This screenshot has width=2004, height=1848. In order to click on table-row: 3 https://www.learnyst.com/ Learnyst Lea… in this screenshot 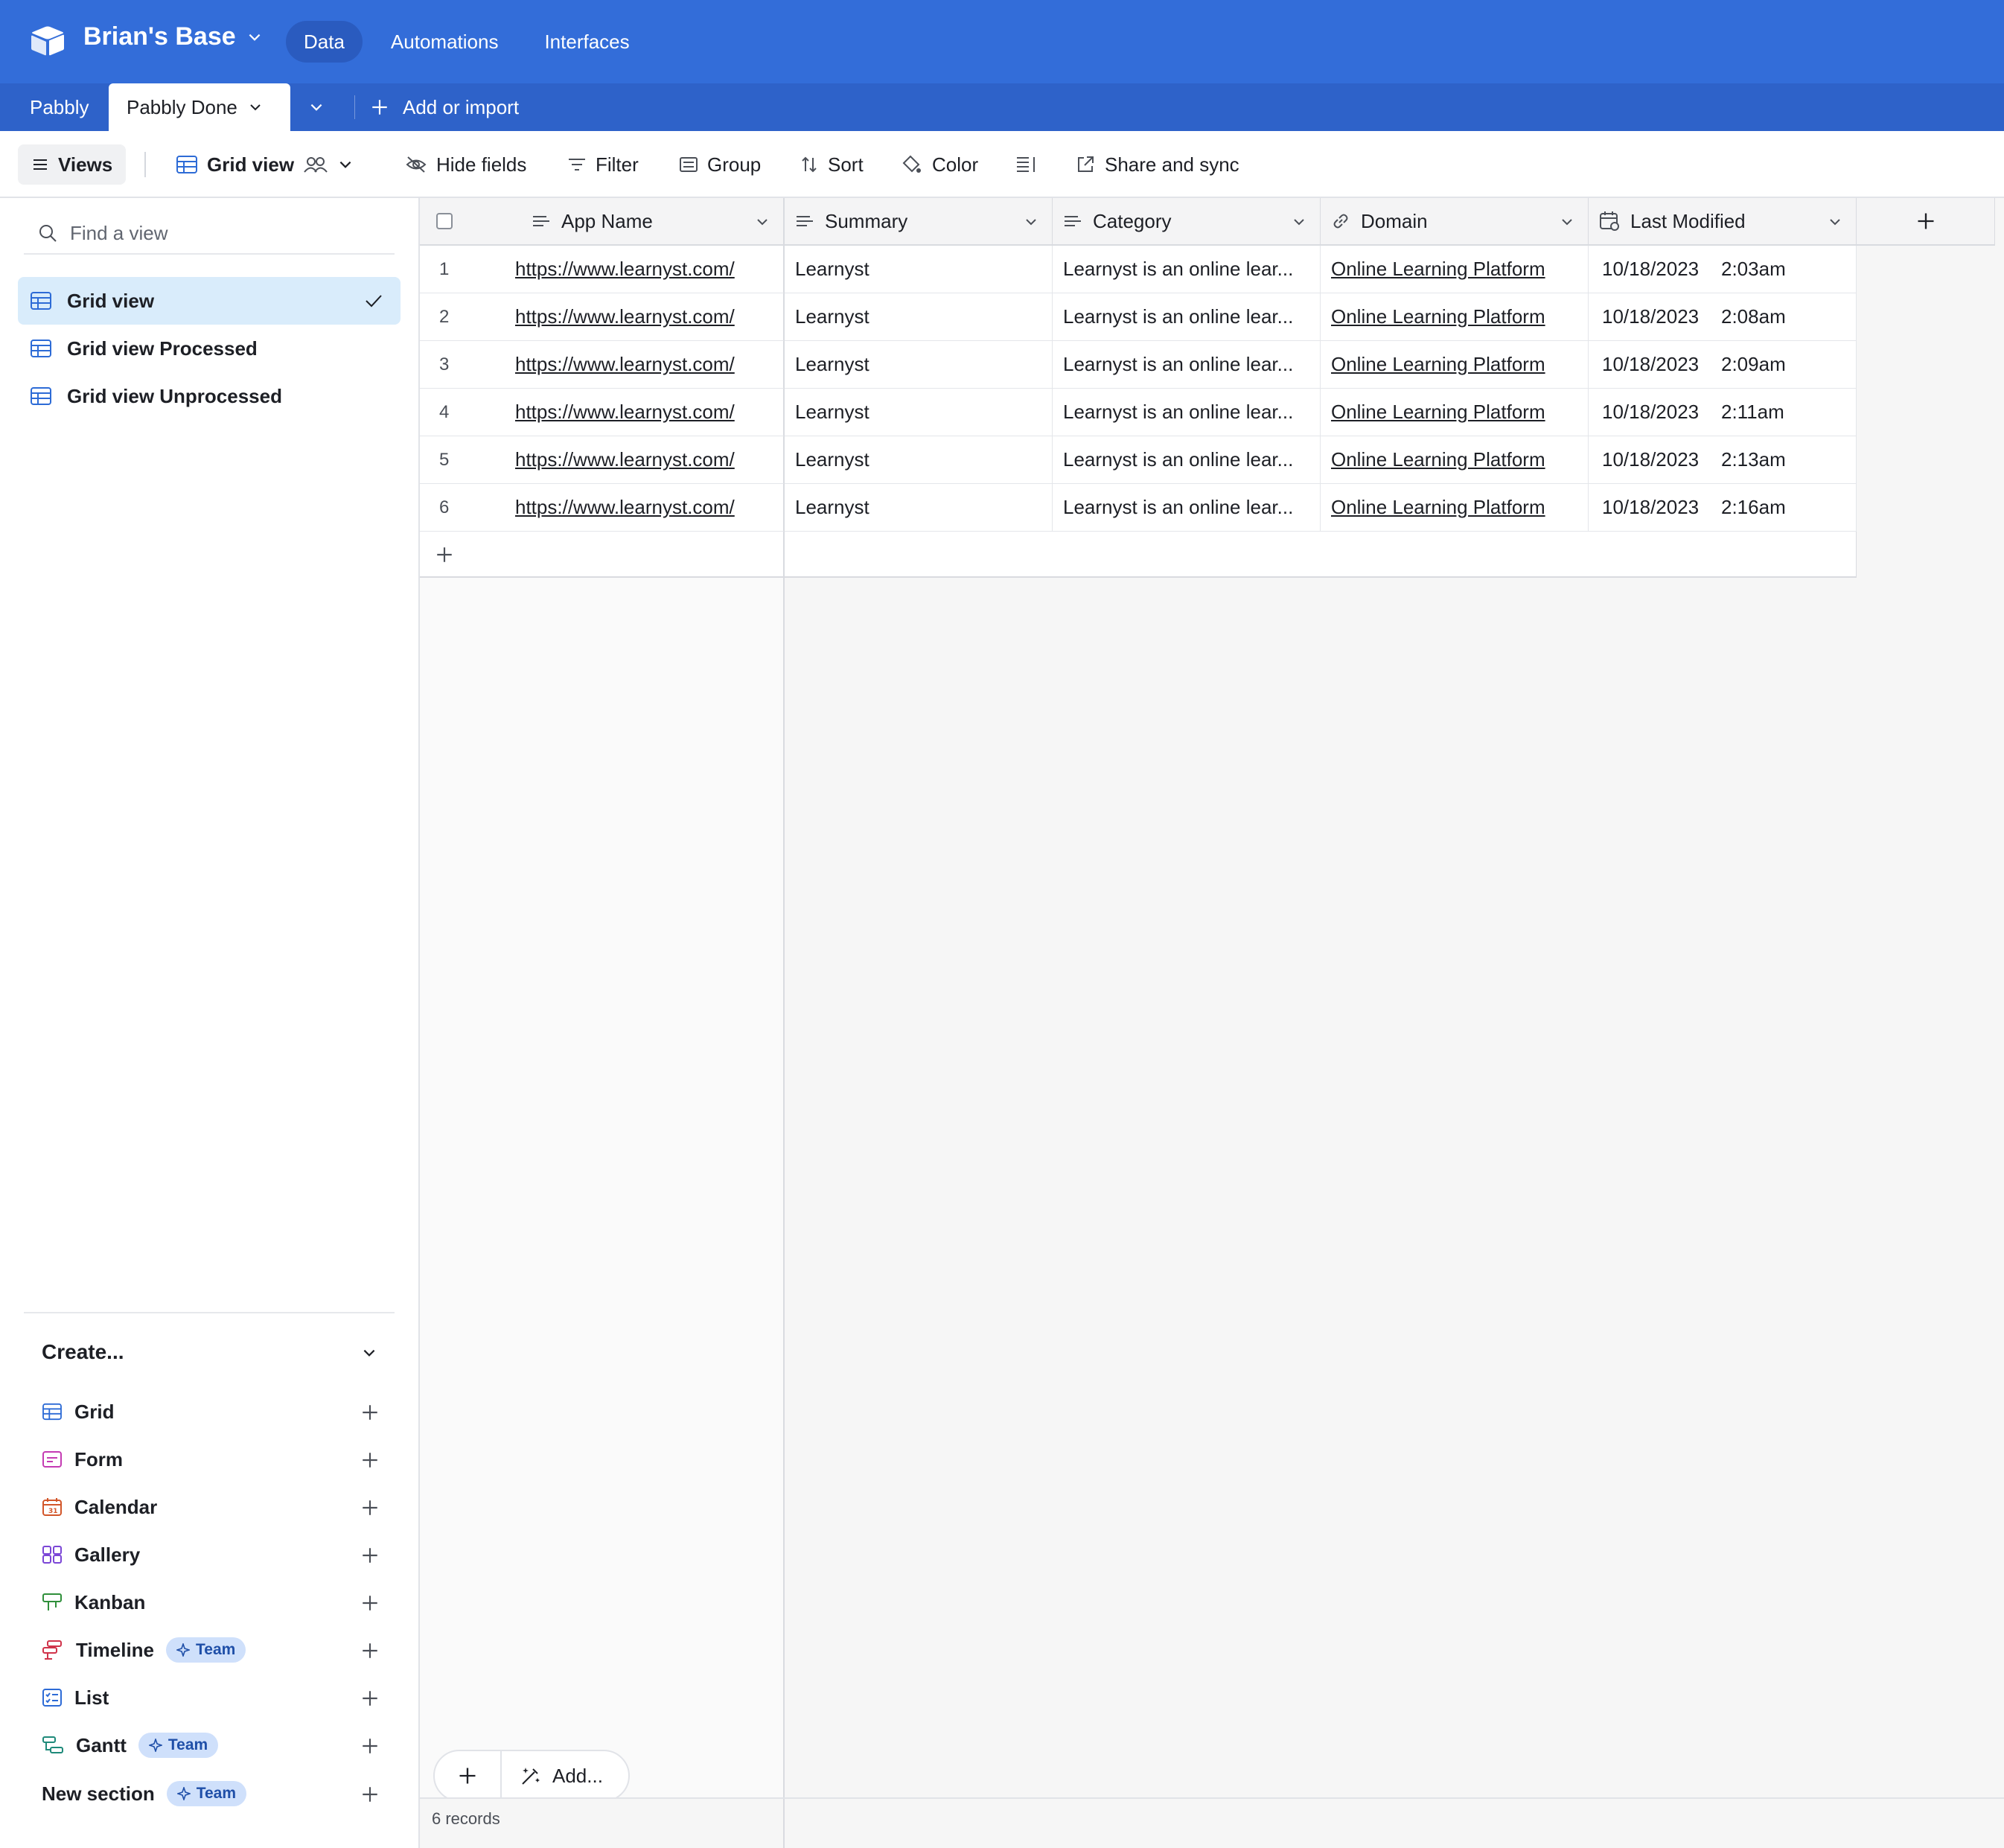, I will do `click(1138, 365)`.